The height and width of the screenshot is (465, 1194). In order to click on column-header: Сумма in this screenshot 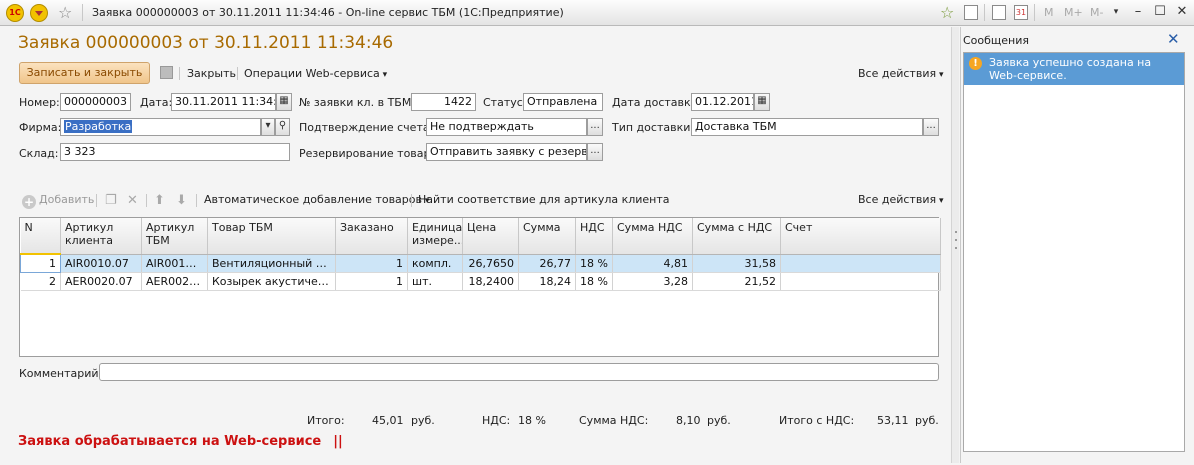, I will do `click(547, 236)`.